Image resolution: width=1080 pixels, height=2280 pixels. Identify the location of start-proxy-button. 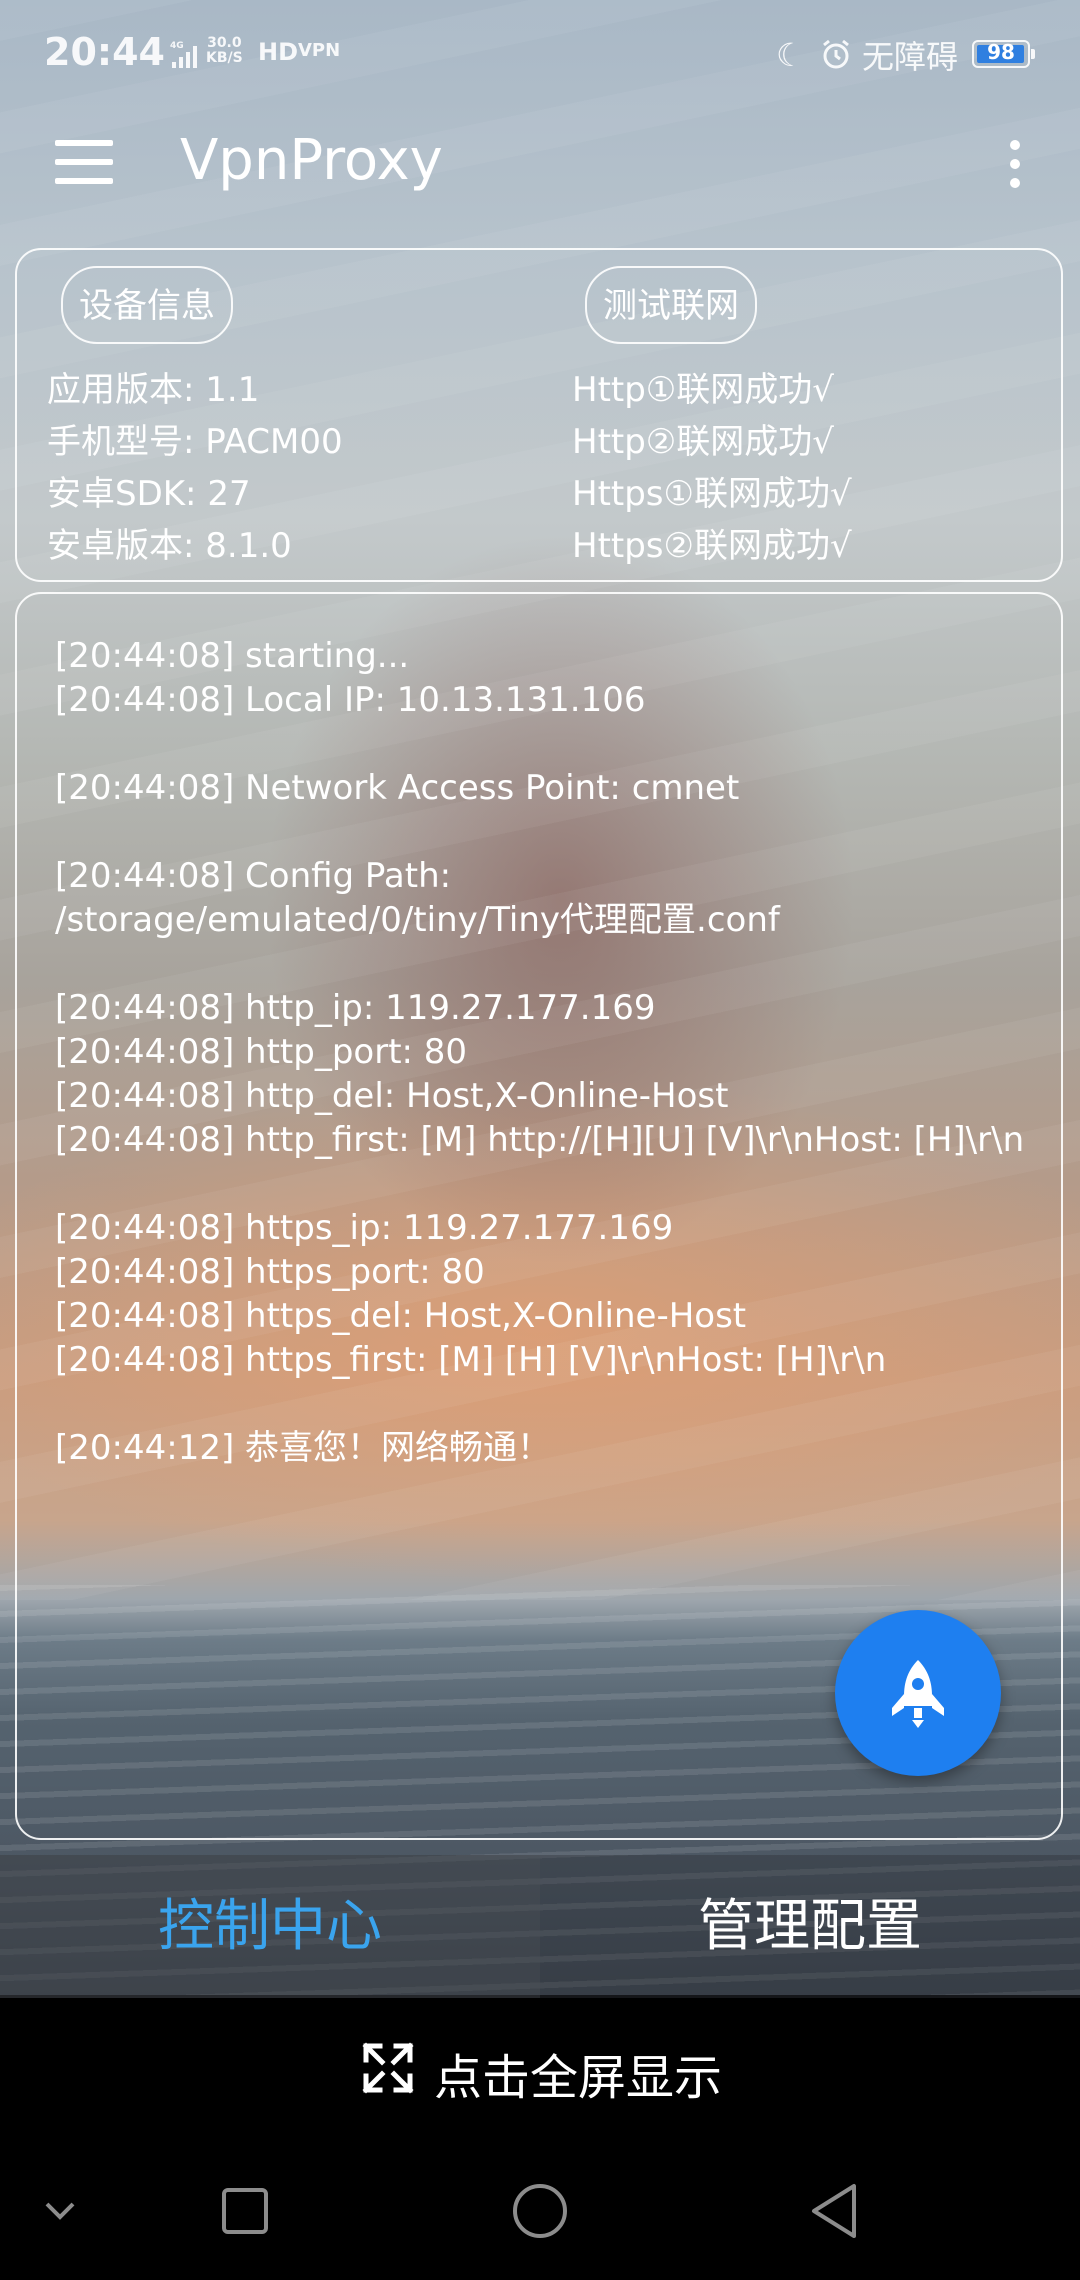
(918, 1693).